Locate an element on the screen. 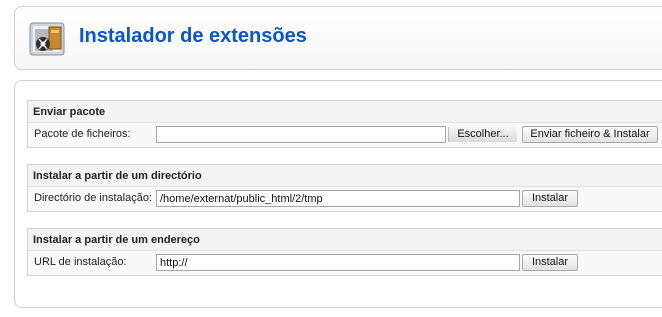 The height and width of the screenshot is (317, 662). install-url-label: URL de instalação: is located at coordinates (80, 262).